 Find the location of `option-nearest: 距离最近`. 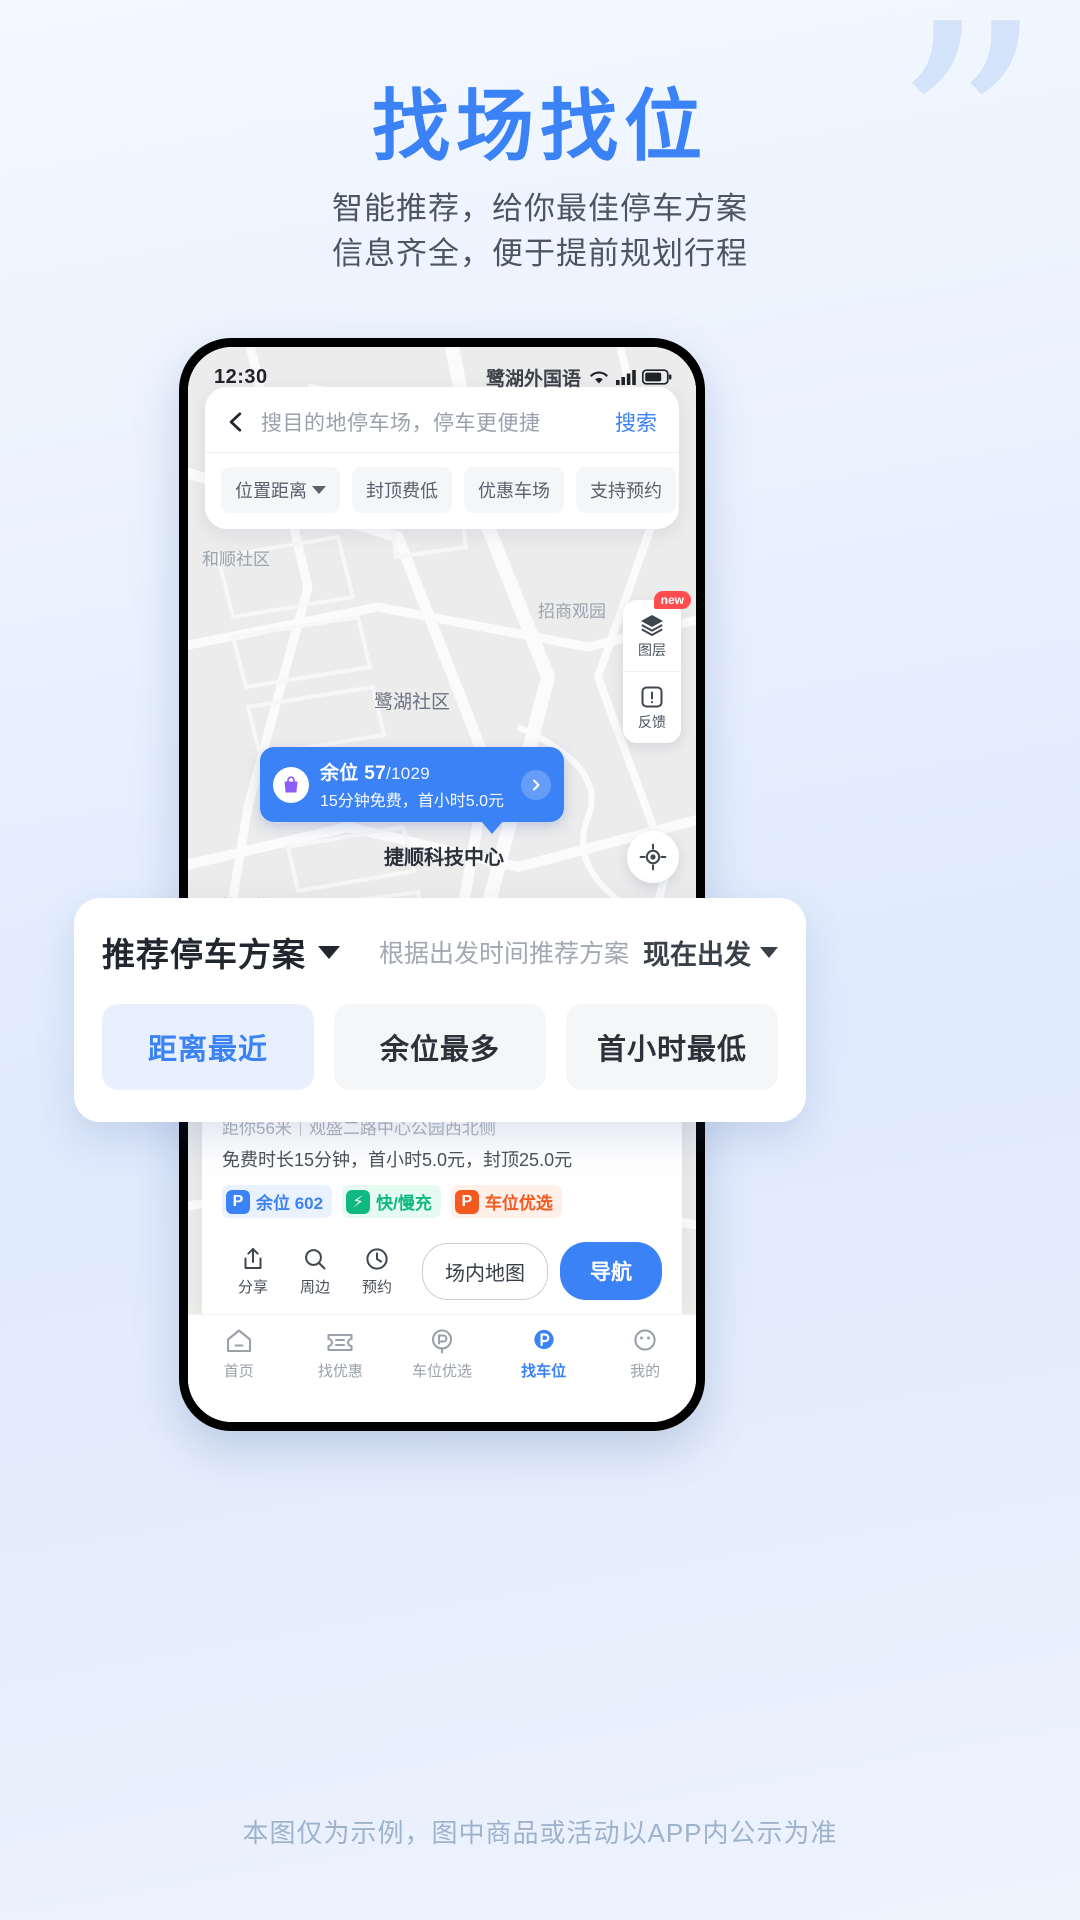

option-nearest: 距离最近 is located at coordinates (208, 1047).